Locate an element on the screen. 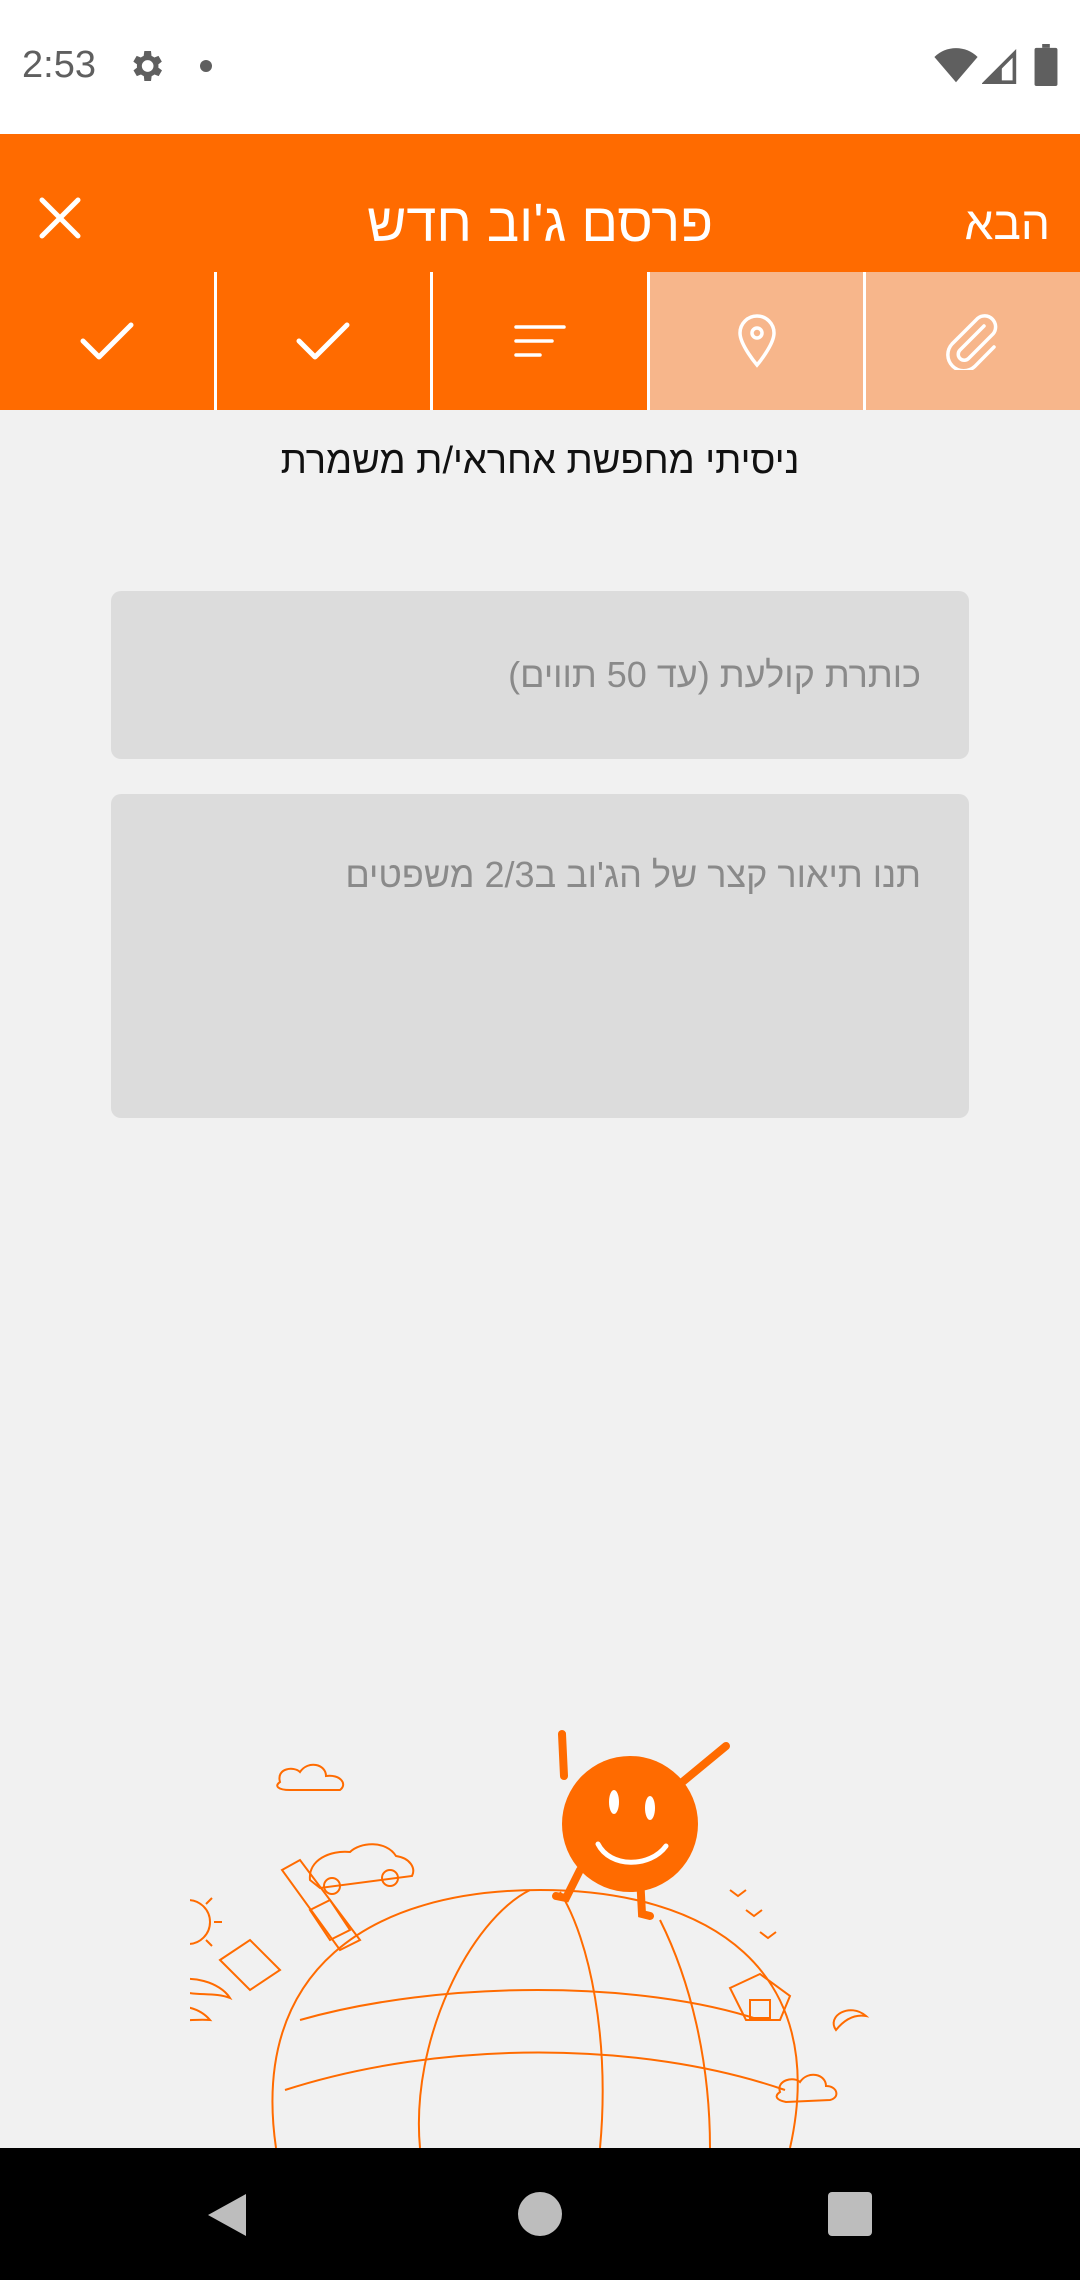  next-button: הבא is located at coordinates (1007, 223).